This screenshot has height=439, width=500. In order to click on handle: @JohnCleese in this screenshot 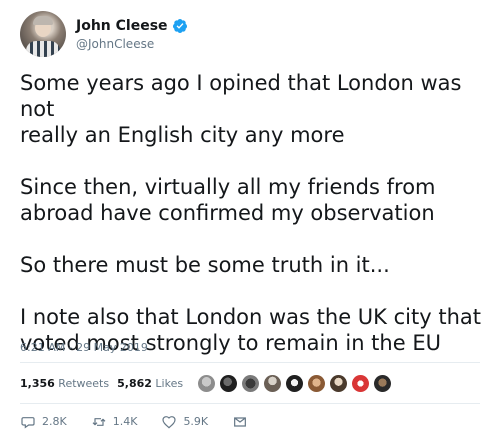, I will do `click(132, 44)`.